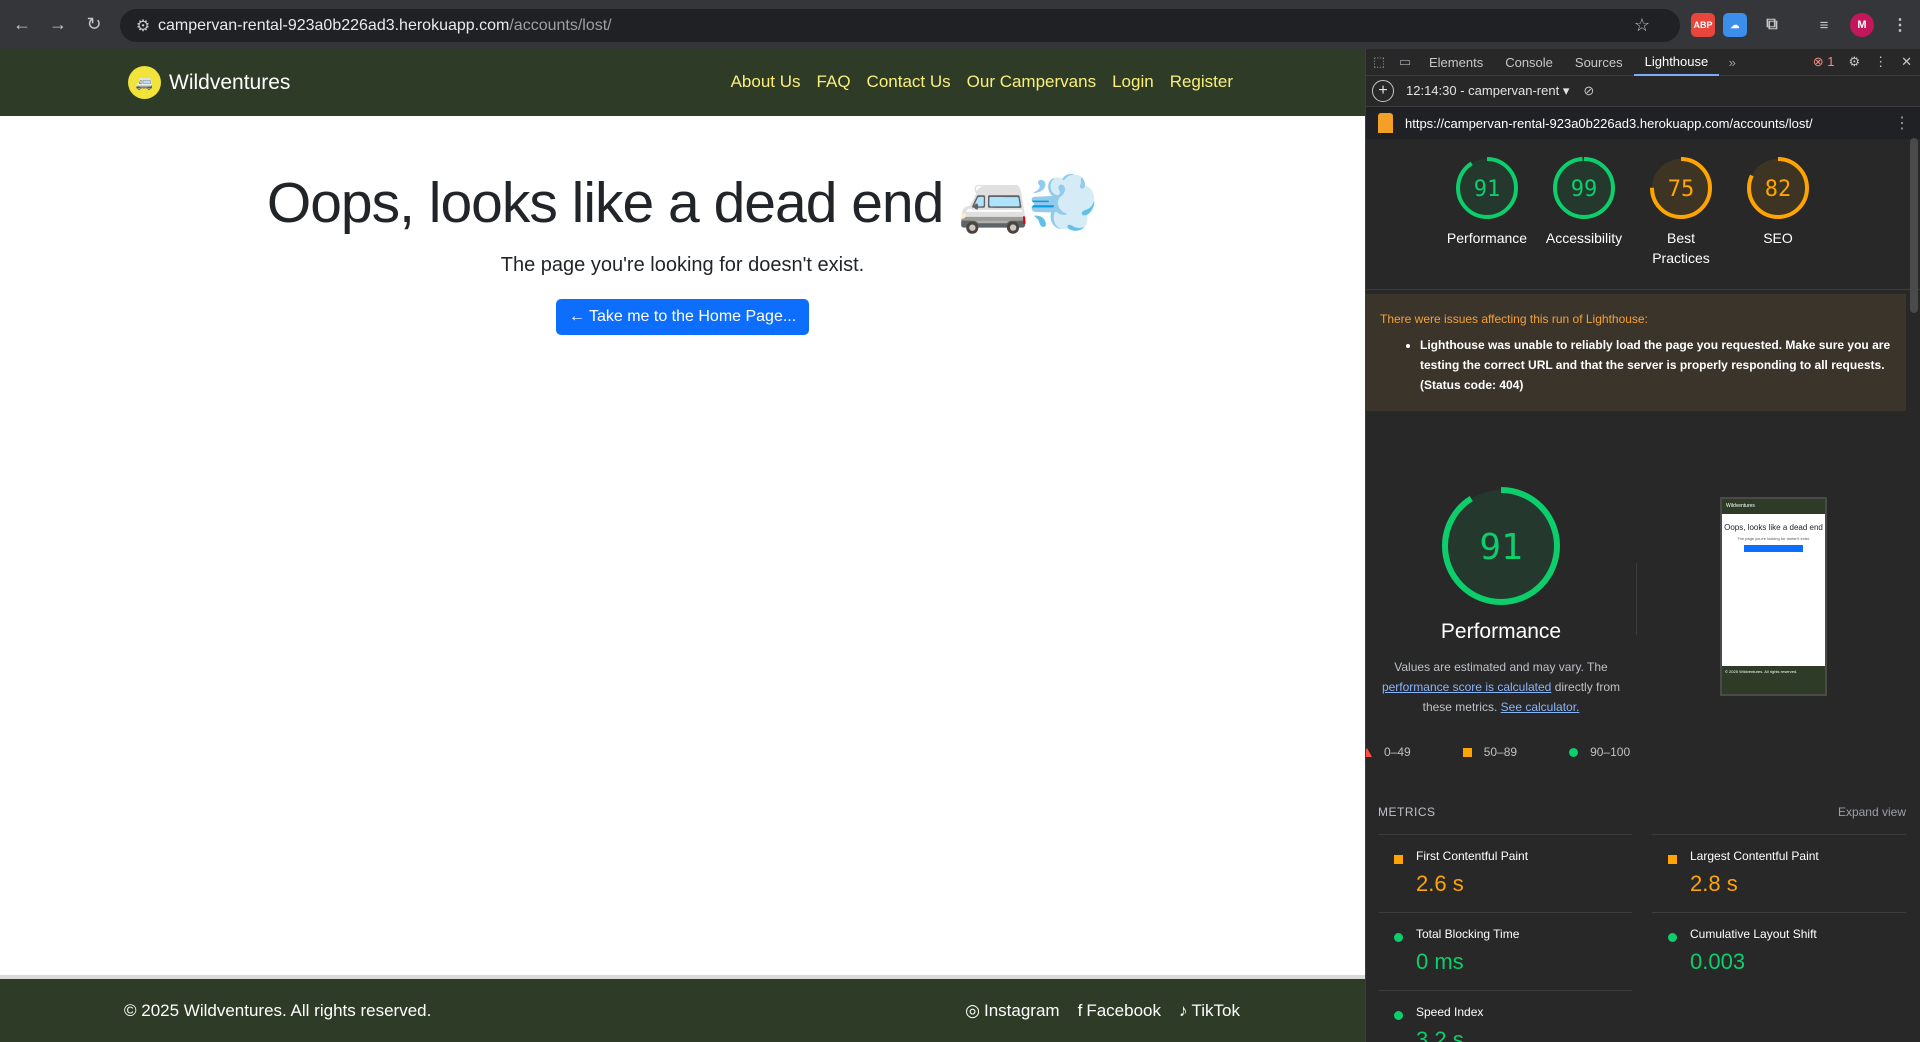 The height and width of the screenshot is (1042, 1920). I want to click on instagram-link: ◎ Instagram, so click(1012, 1011).